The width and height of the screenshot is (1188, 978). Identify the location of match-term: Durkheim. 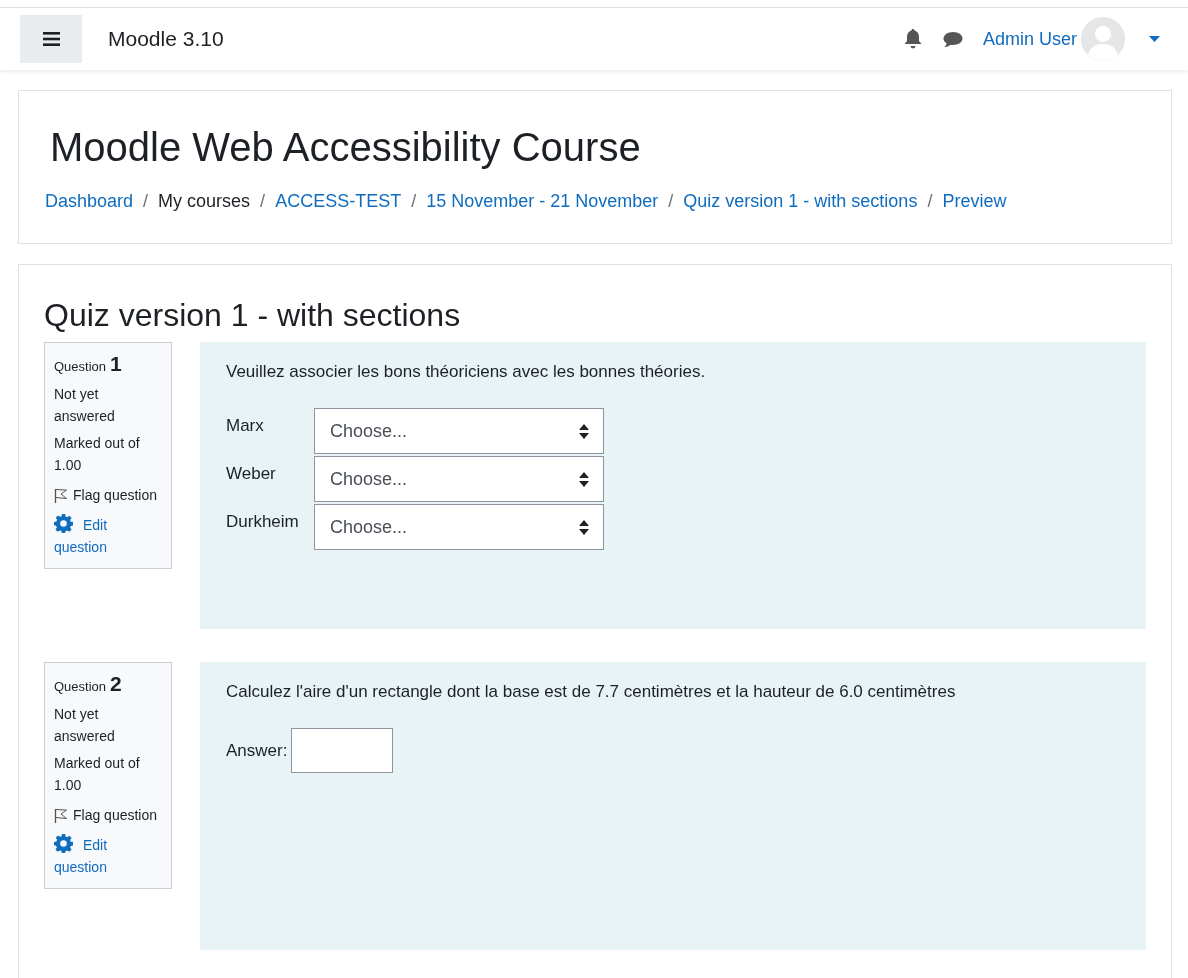
(263, 522).